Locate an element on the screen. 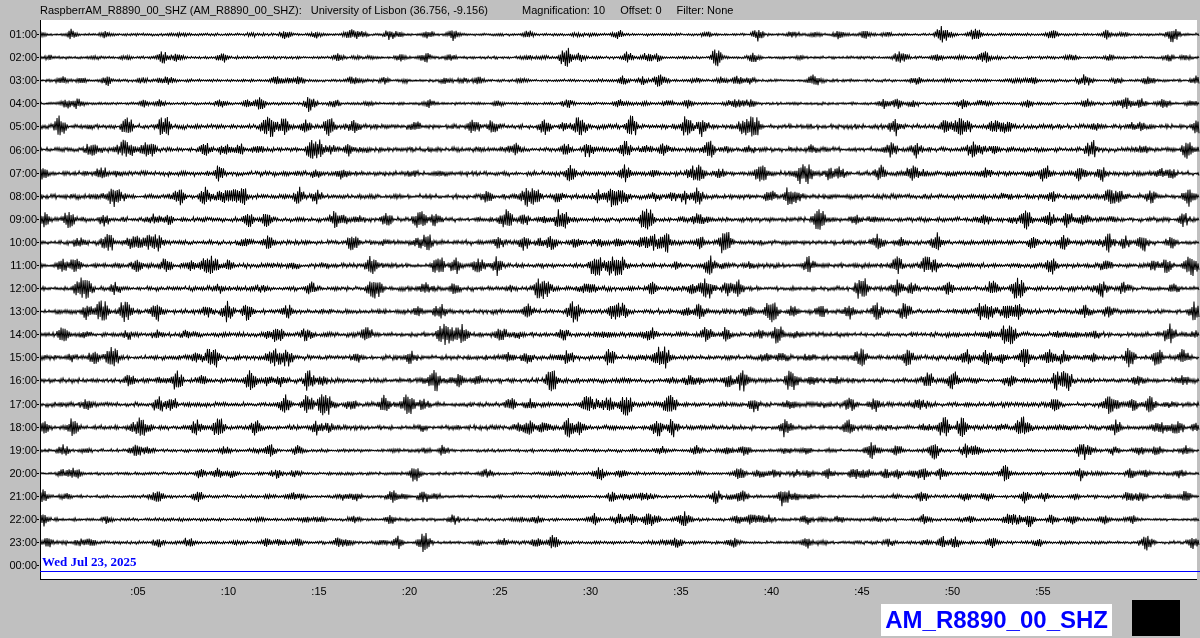  offset-text: Offset: 0 is located at coordinates (641, 10).